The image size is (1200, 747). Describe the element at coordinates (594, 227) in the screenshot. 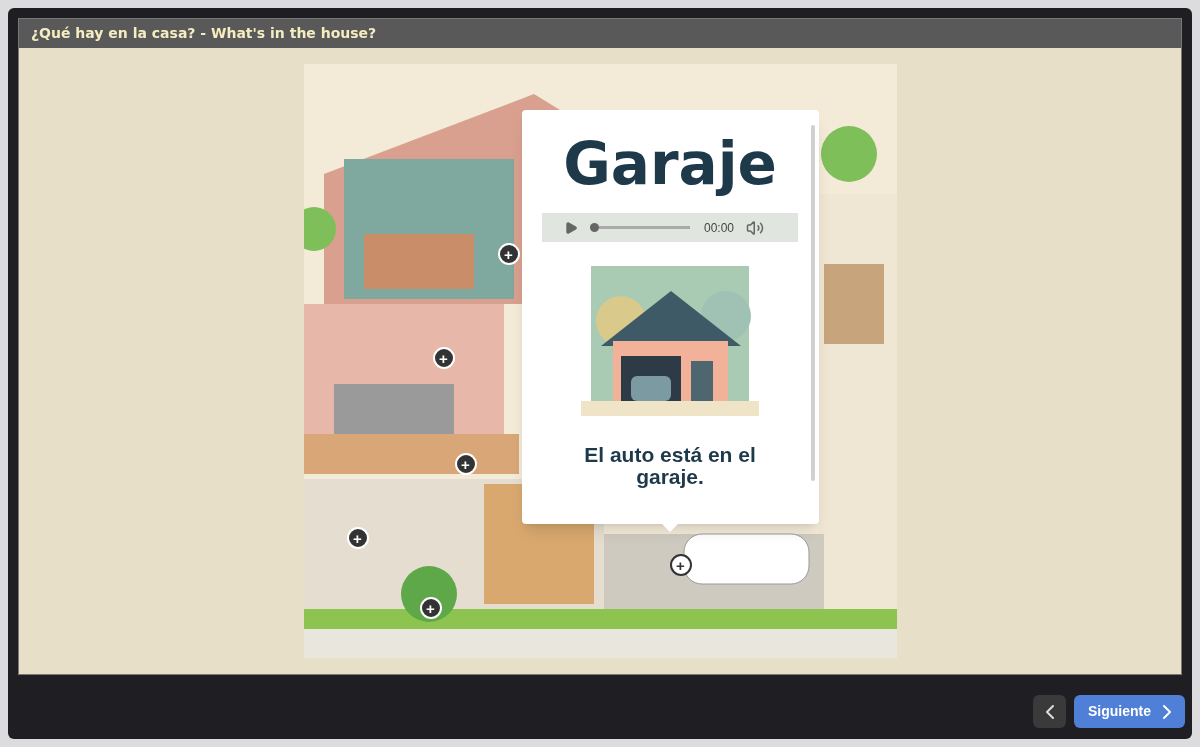

I see `audio-thumb` at that location.